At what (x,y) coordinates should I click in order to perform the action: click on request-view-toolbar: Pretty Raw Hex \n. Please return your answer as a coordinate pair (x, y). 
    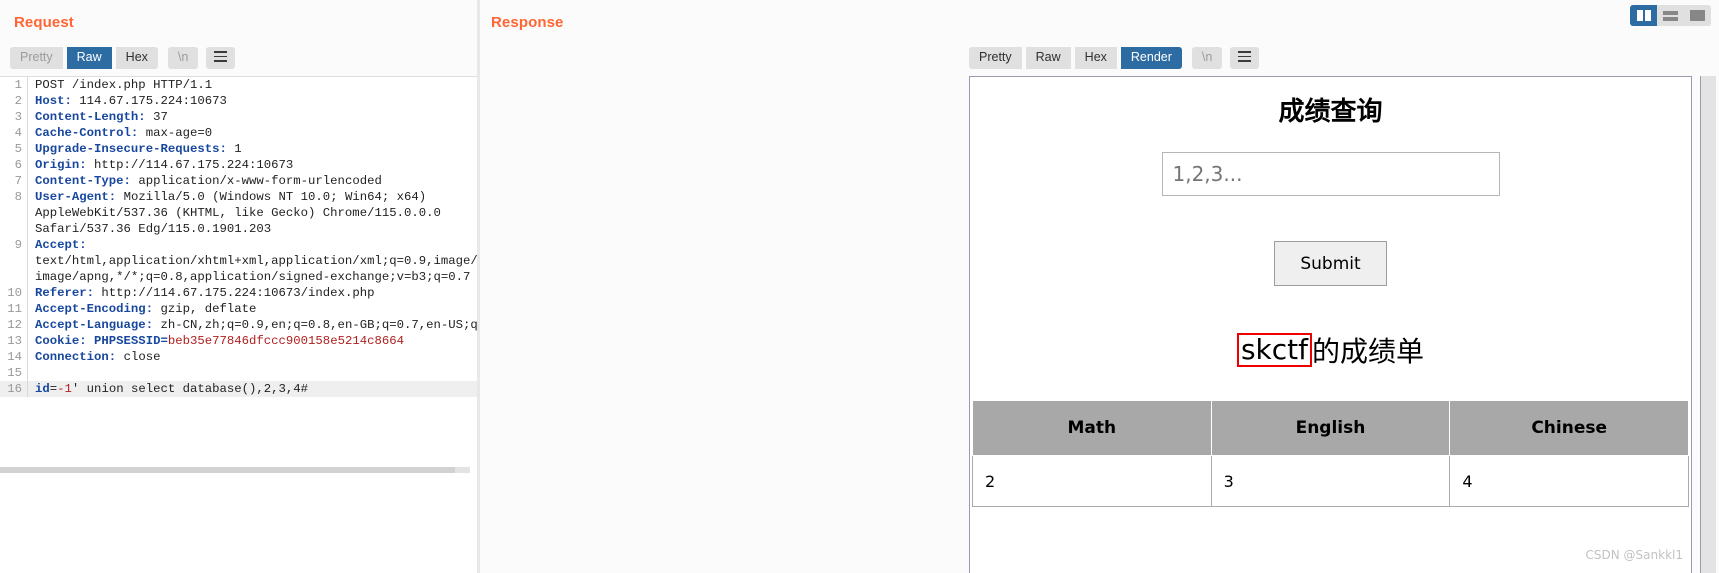
    Looking at the image, I should click on (123, 58).